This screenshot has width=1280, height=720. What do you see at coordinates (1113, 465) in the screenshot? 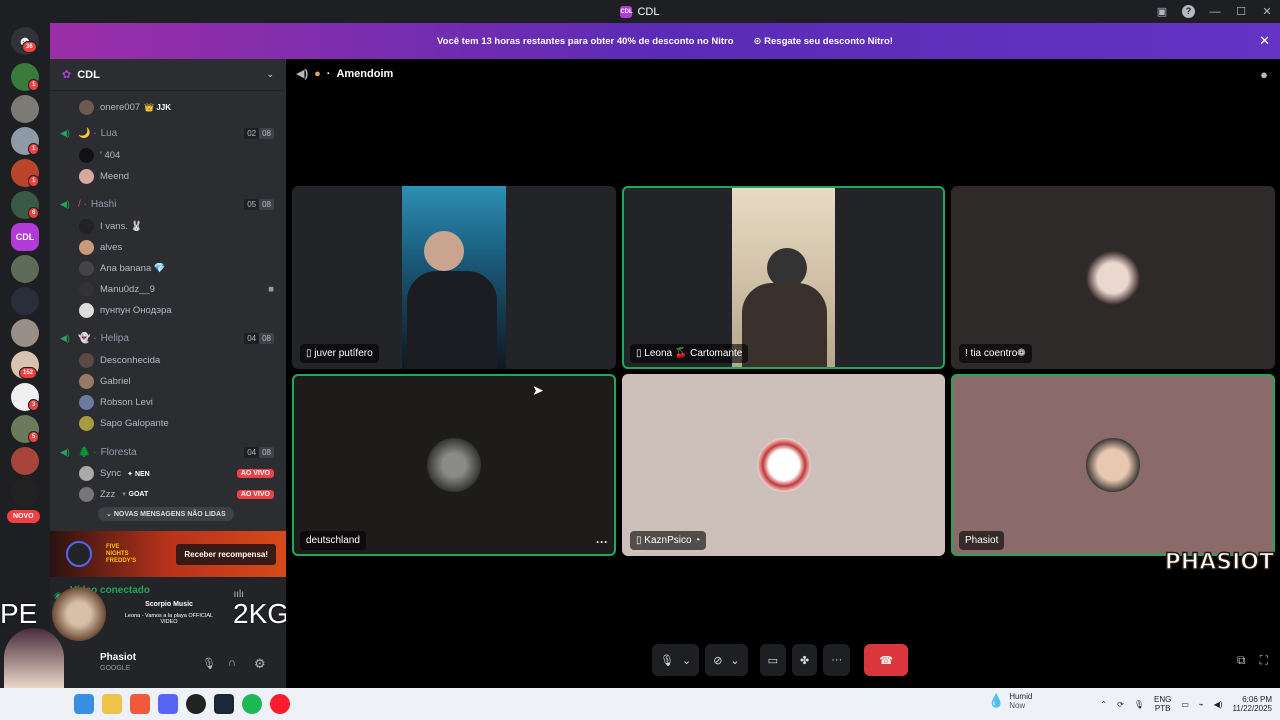
I see `video-tile-speaking: Phasiot` at bounding box center [1113, 465].